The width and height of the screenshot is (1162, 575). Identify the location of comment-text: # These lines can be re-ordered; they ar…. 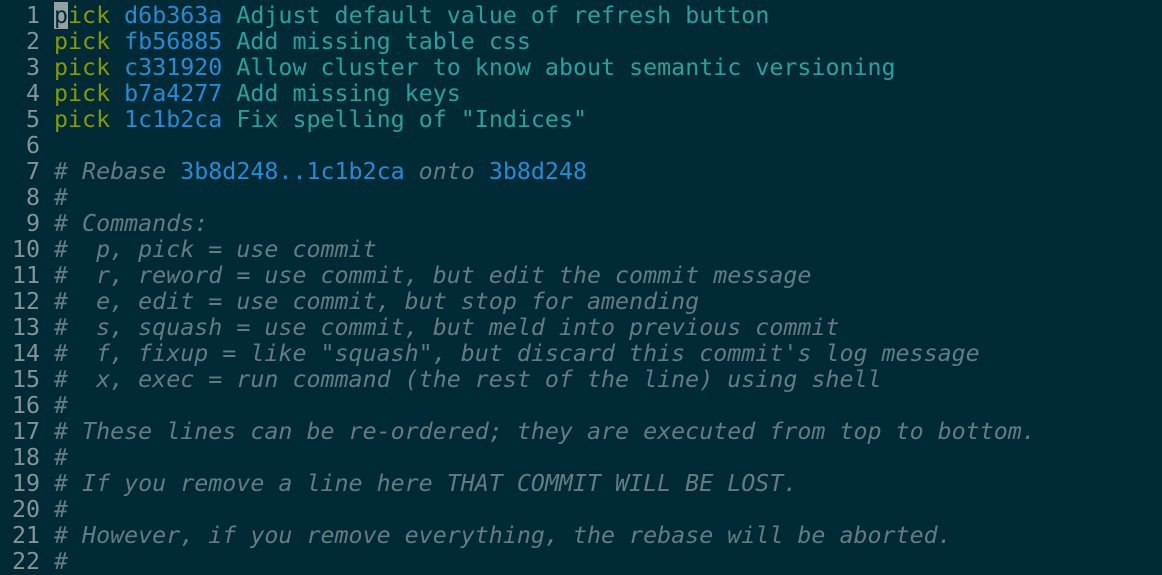
(545, 431).